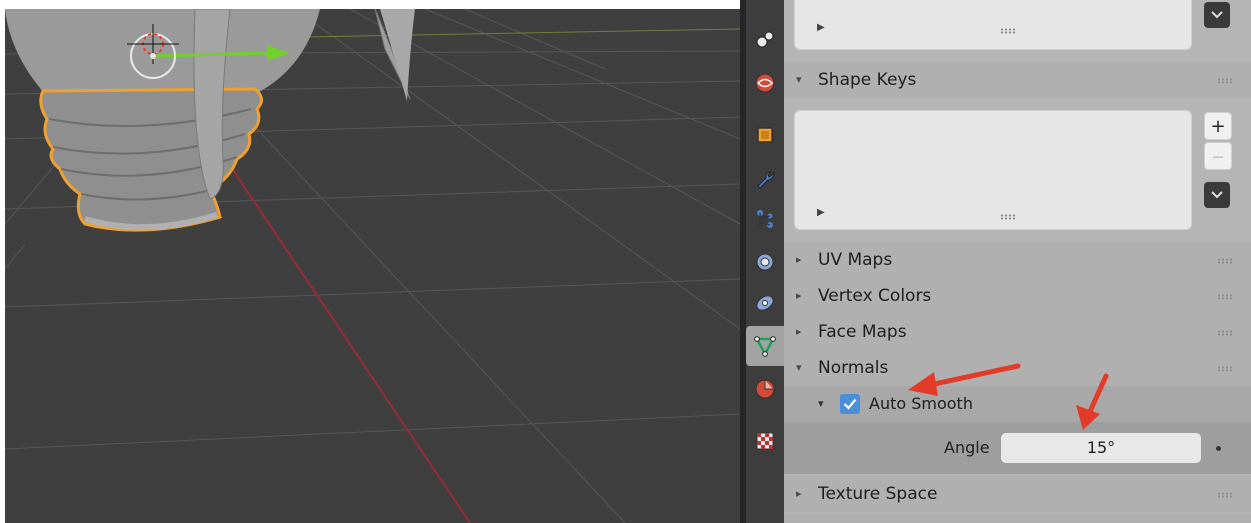 The width and height of the screenshot is (1251, 523). I want to click on properties-tab-column, so click(765, 261).